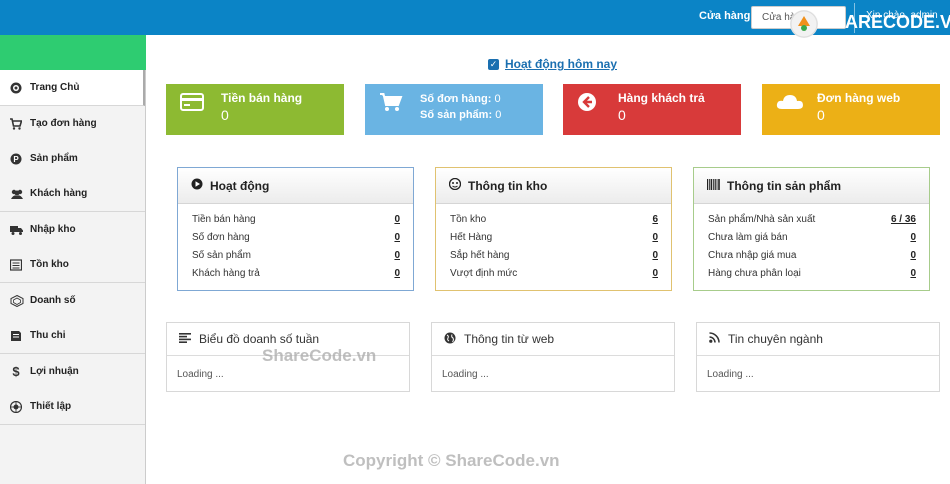  Describe the element at coordinates (319, 355) in the screenshot. I see `watermark-center: ShareCode.vn` at that location.